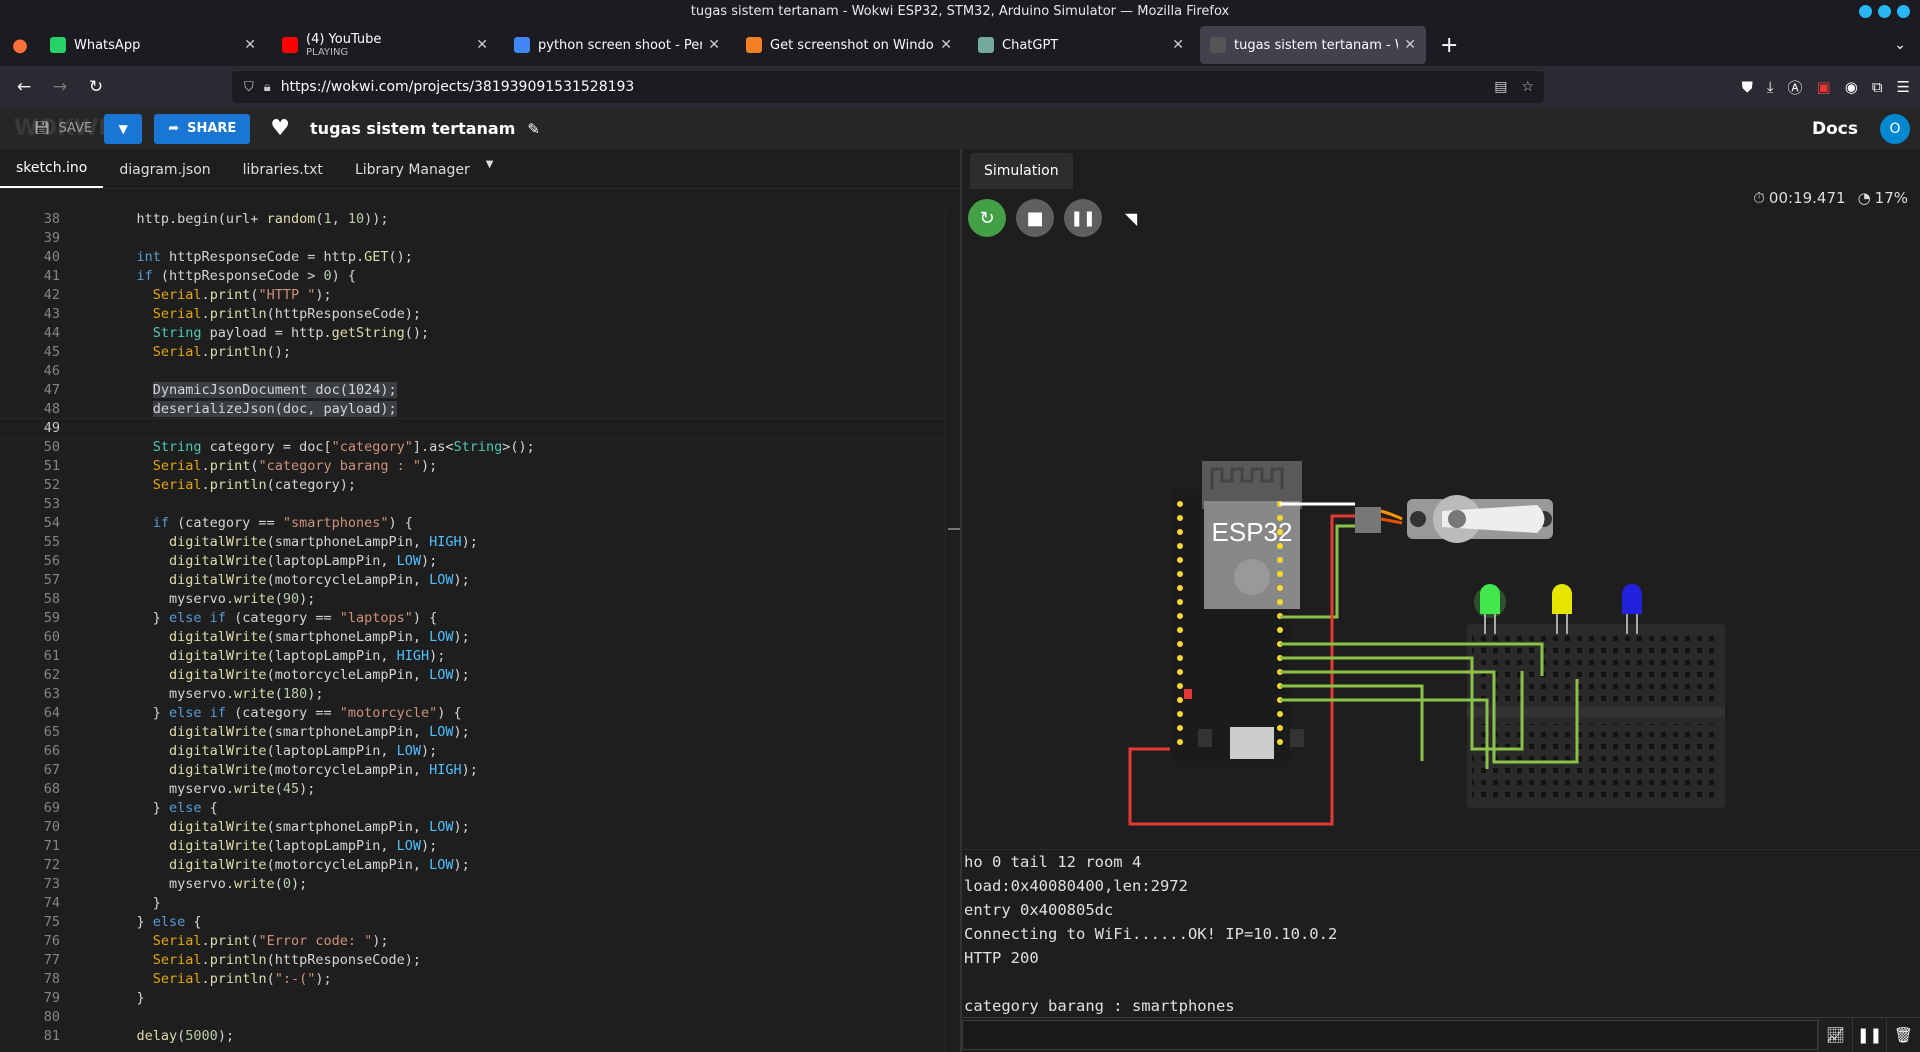 Image resolution: width=1920 pixels, height=1052 pixels. Describe the element at coordinates (472, 903) in the screenshot. I see `code-line: 74 }` at that location.